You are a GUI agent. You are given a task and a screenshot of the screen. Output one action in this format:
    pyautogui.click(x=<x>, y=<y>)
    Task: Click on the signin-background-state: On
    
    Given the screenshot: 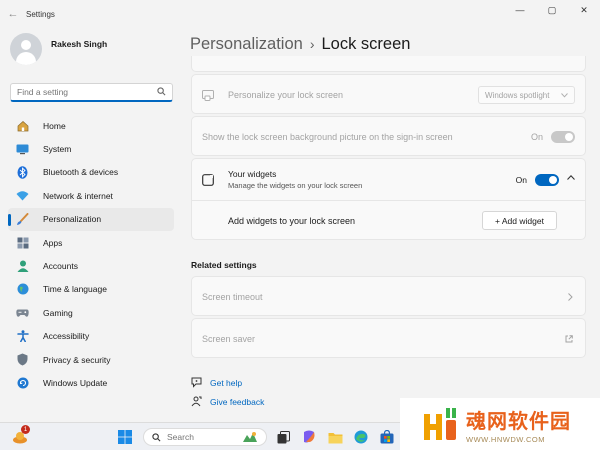 What is the action you would take?
    pyautogui.click(x=536, y=137)
    